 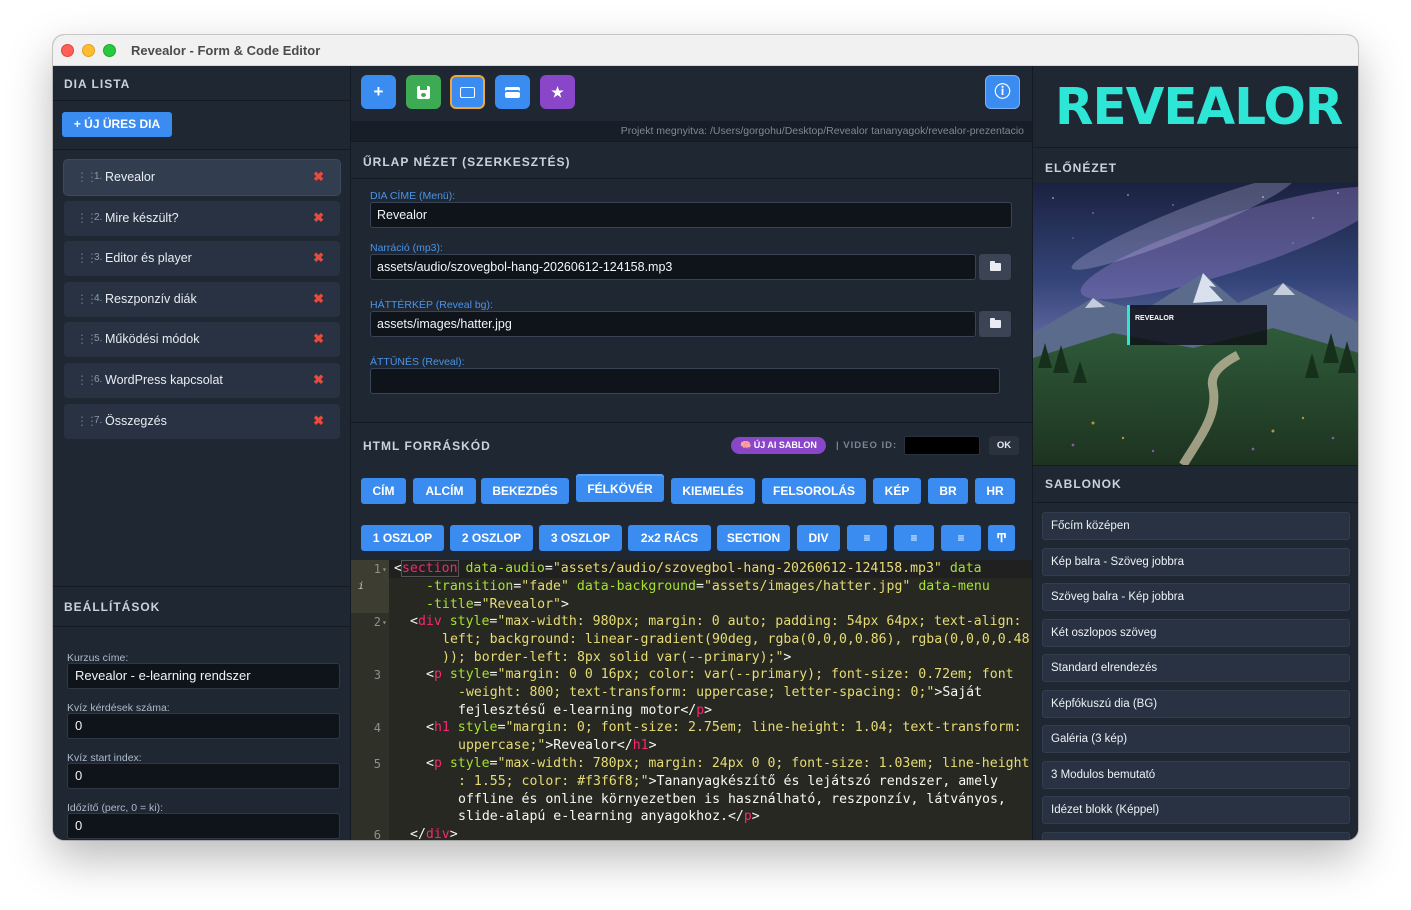 I want to click on slide-title: Mire készült?, so click(x=142, y=217).